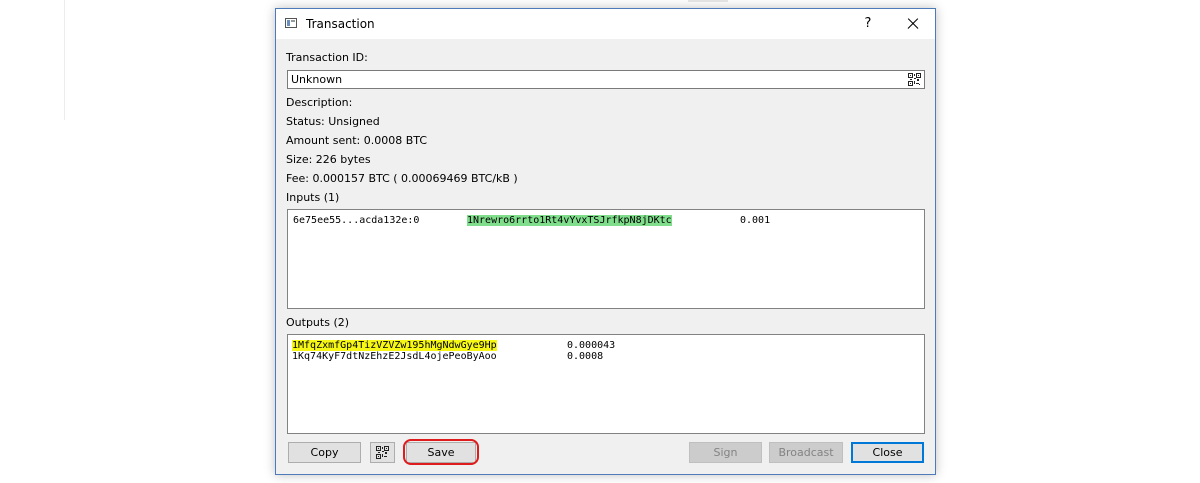 The image size is (1200, 483). I want to click on copy-button: Copy, so click(324, 452).